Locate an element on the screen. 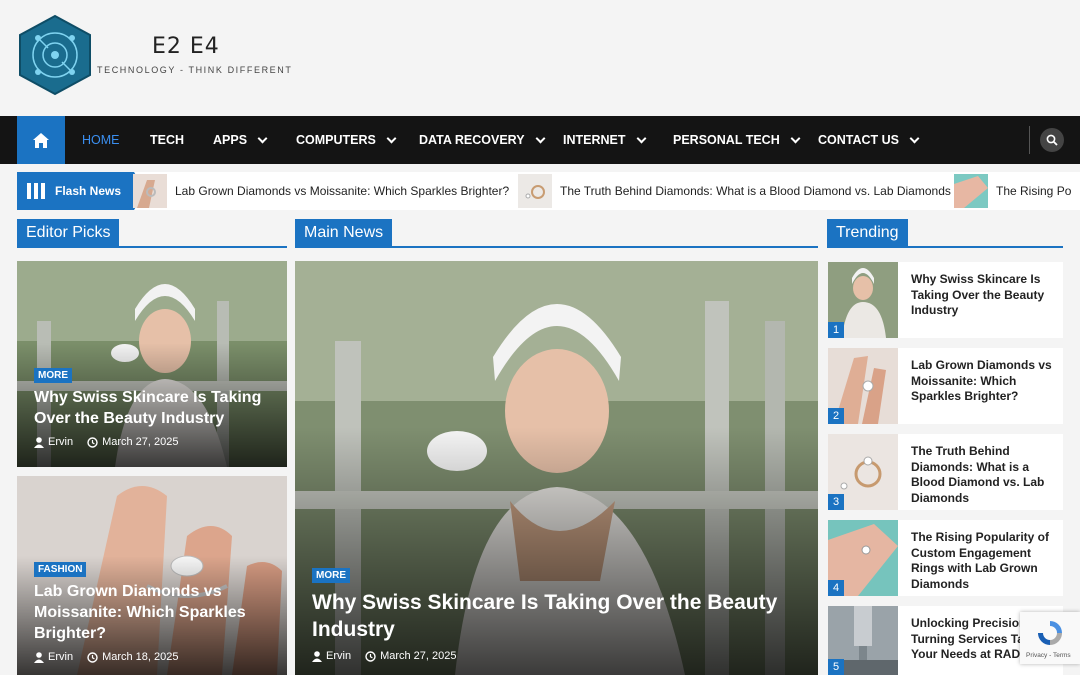  trending-rank: 5 is located at coordinates (836, 667).